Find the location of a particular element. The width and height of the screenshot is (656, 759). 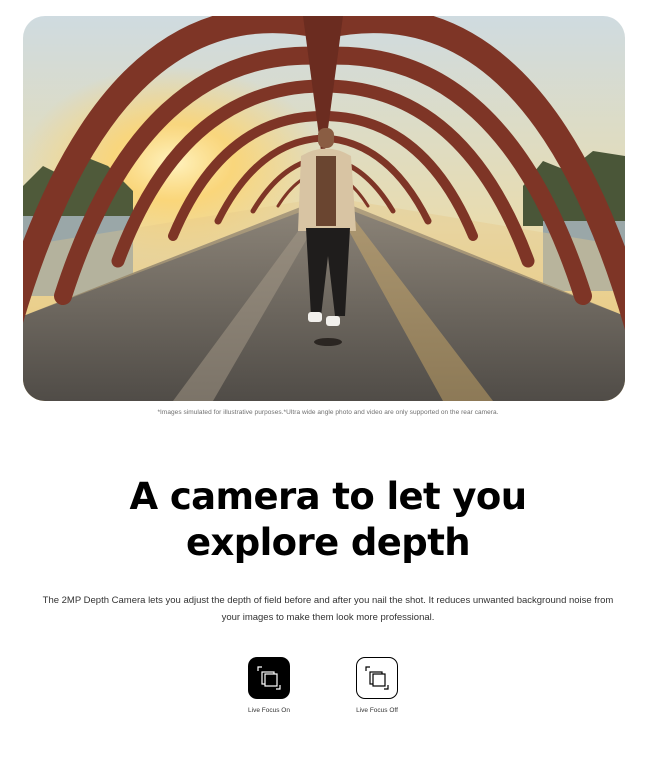

live-focus-on-option: Live Focus On is located at coordinates (269, 685).